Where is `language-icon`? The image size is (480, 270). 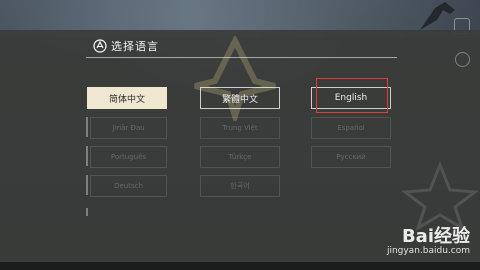
language-icon is located at coordinates (100, 46).